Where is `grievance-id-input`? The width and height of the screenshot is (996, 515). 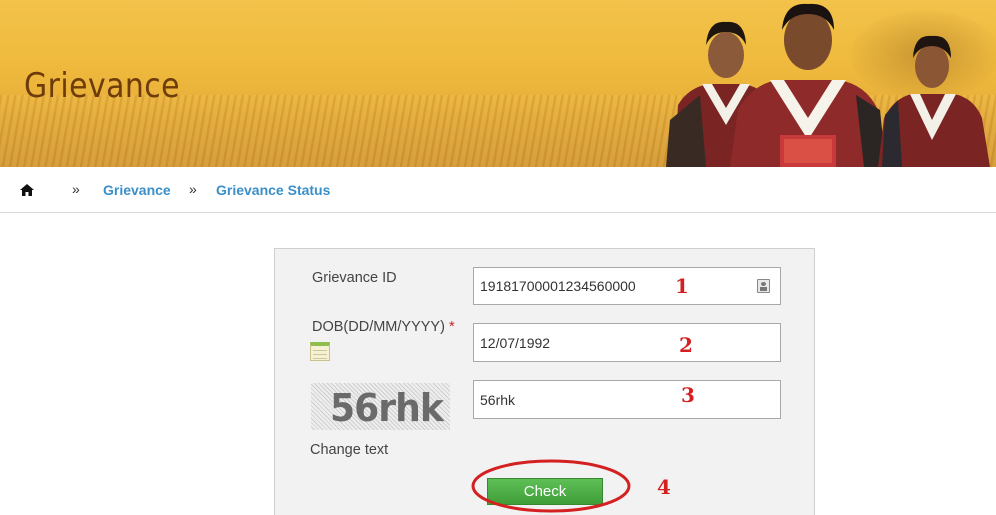
grievance-id-input is located at coordinates (627, 286).